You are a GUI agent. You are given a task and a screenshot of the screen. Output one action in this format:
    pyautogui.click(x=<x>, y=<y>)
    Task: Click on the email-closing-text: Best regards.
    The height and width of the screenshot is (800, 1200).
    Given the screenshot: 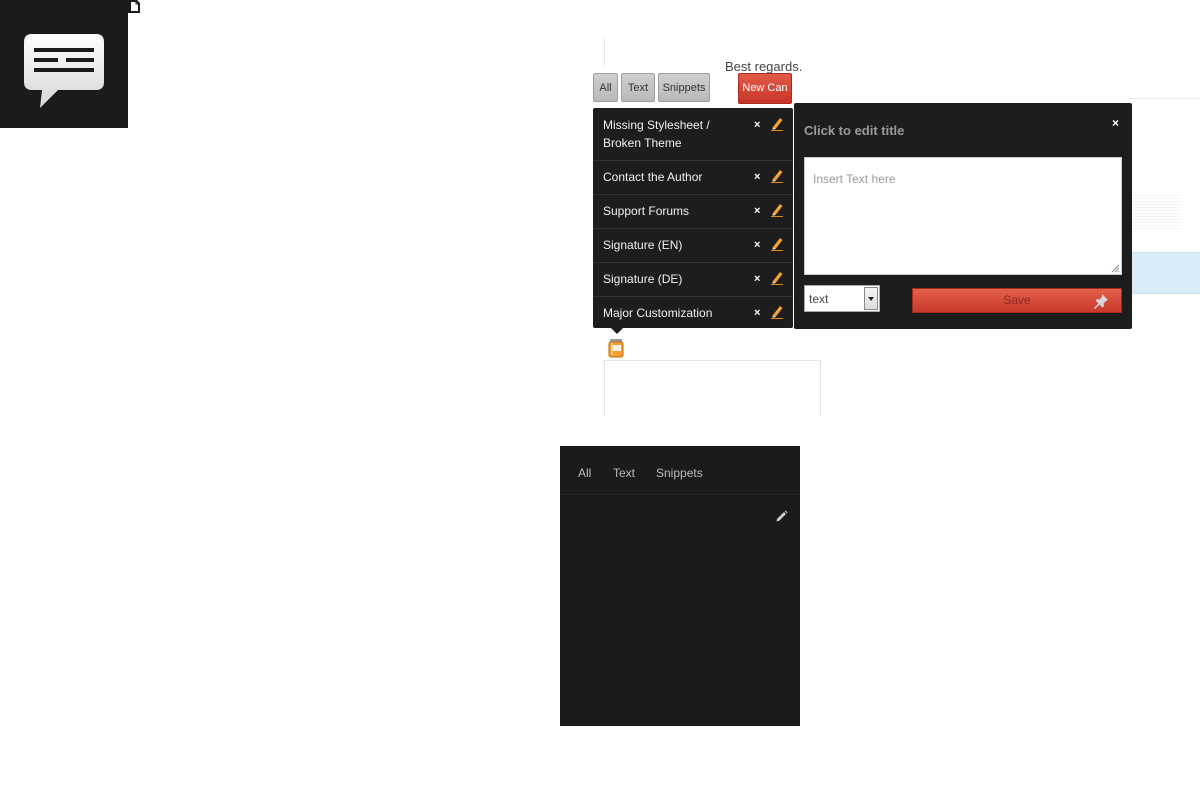 What is the action you would take?
    pyautogui.click(x=764, y=66)
    